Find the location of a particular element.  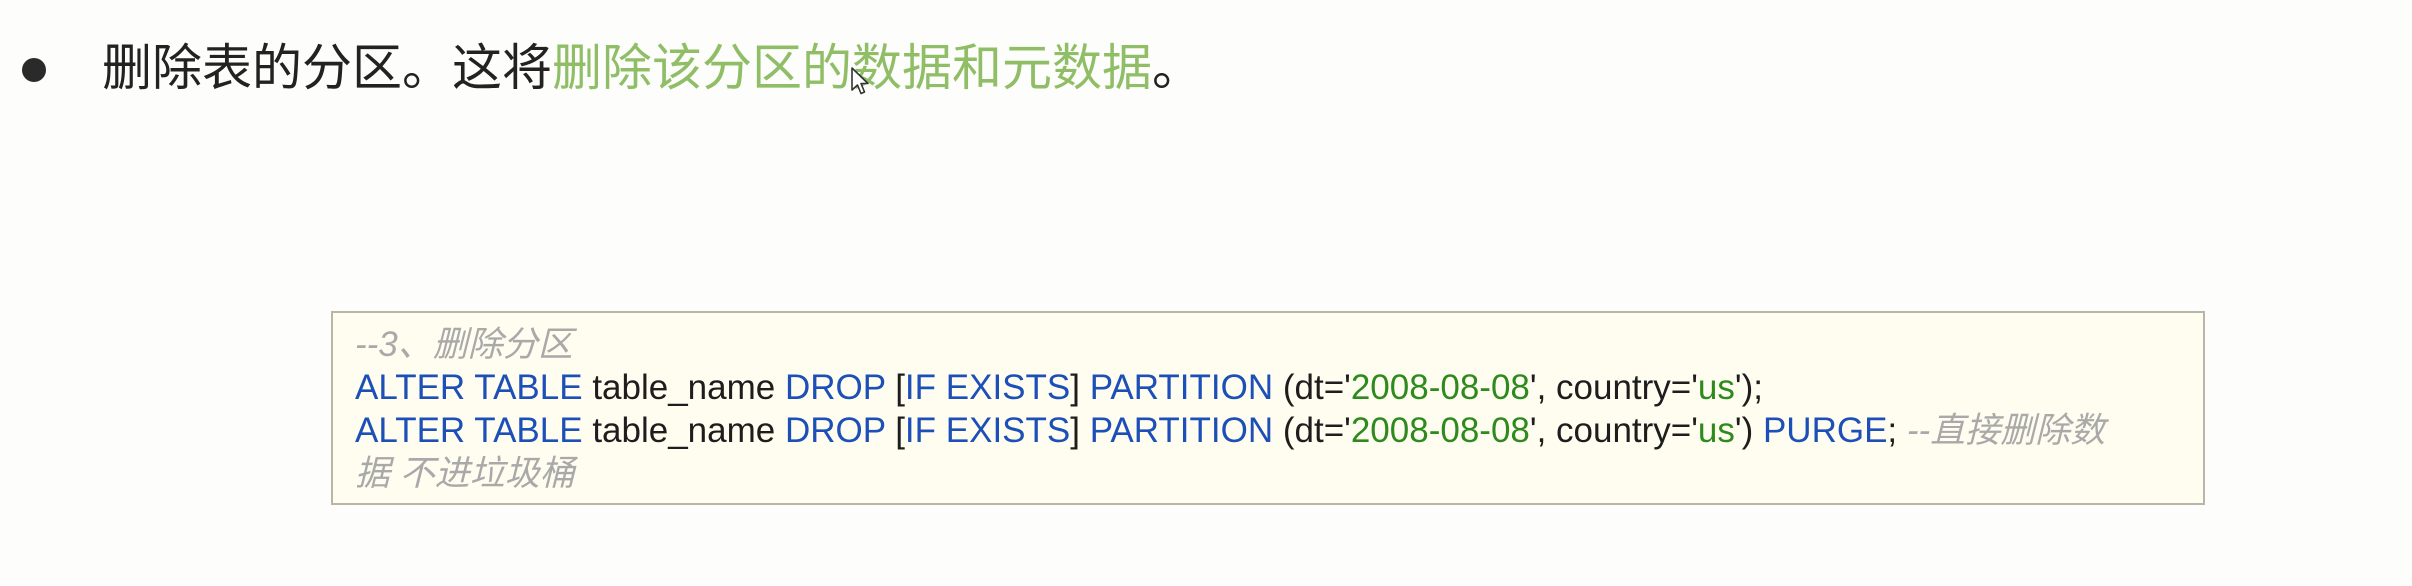

statement-end: '); is located at coordinates (1748, 387).